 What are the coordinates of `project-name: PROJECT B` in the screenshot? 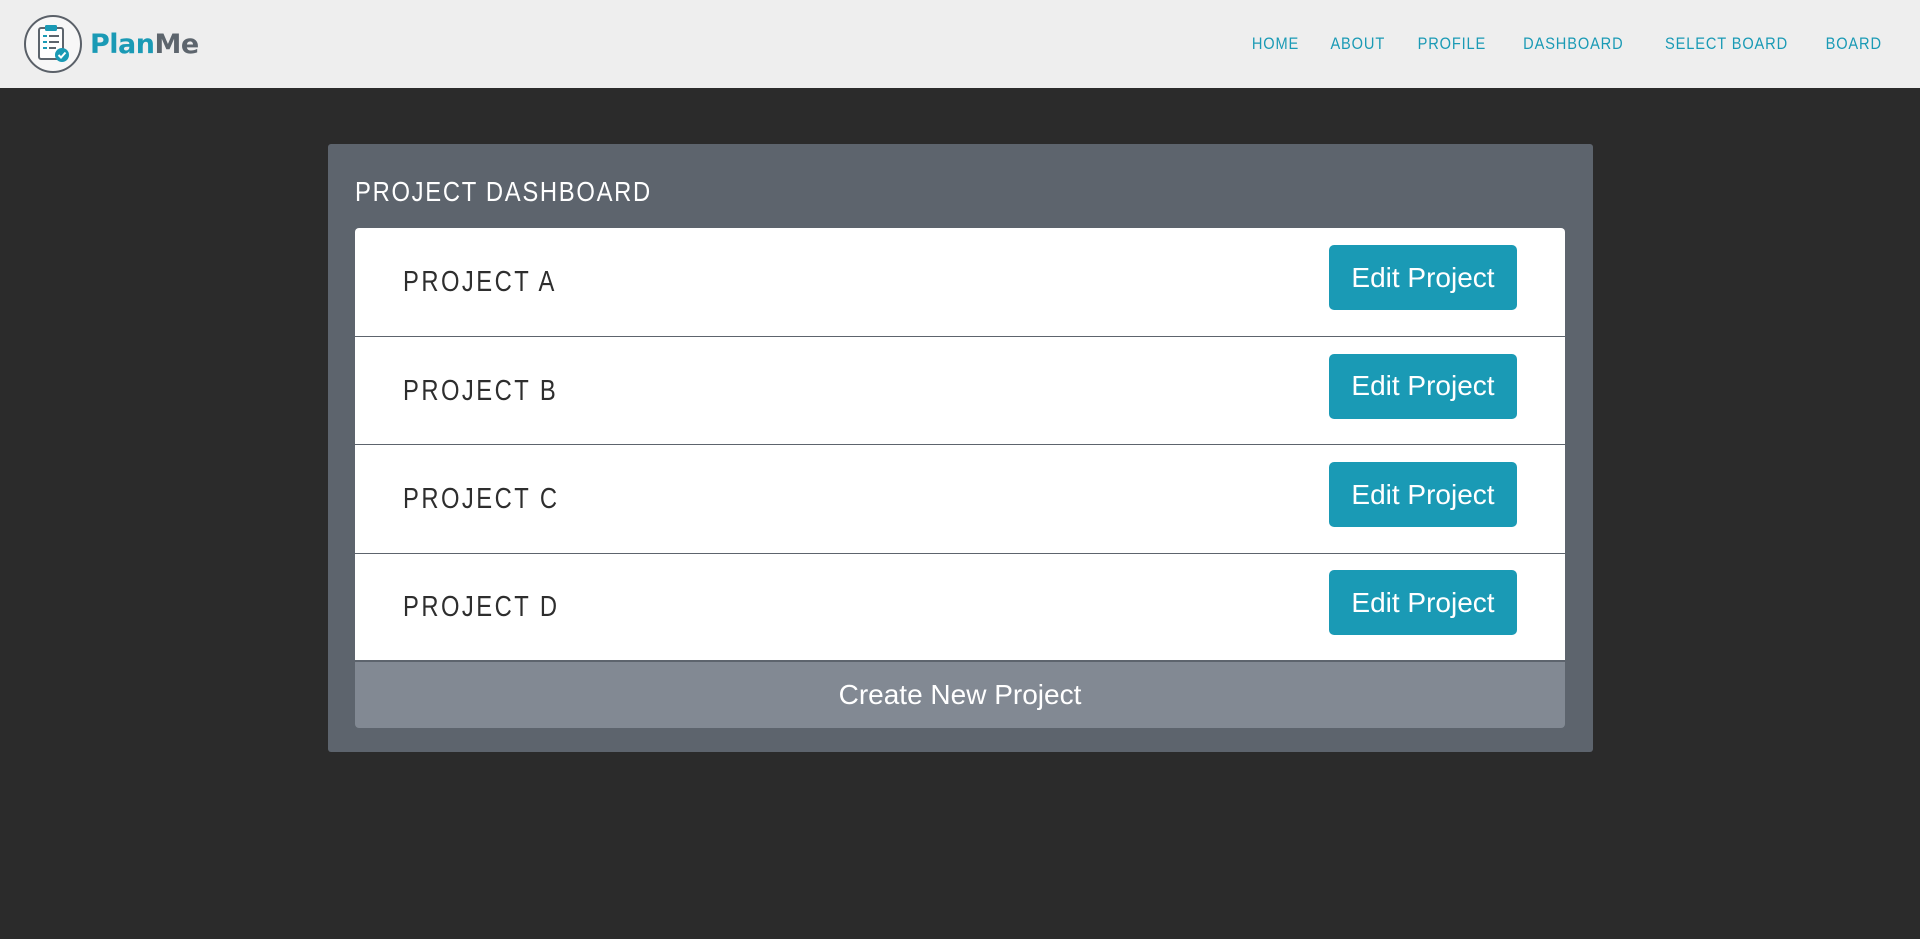 It's located at (481, 390).